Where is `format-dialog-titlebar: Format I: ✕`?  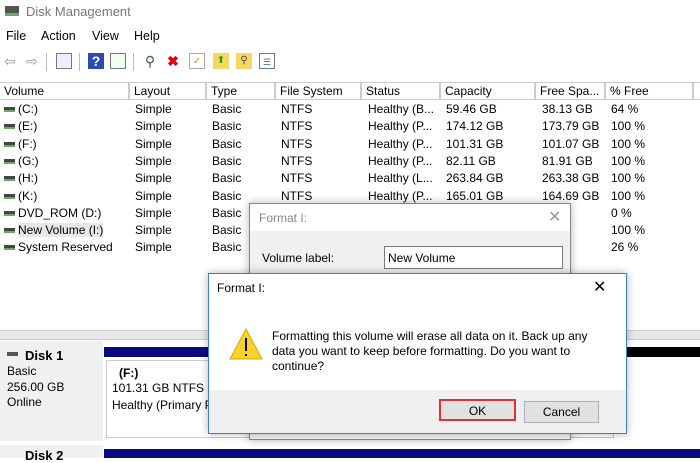 format-dialog-titlebar: Format I: ✕ is located at coordinates (410, 217).